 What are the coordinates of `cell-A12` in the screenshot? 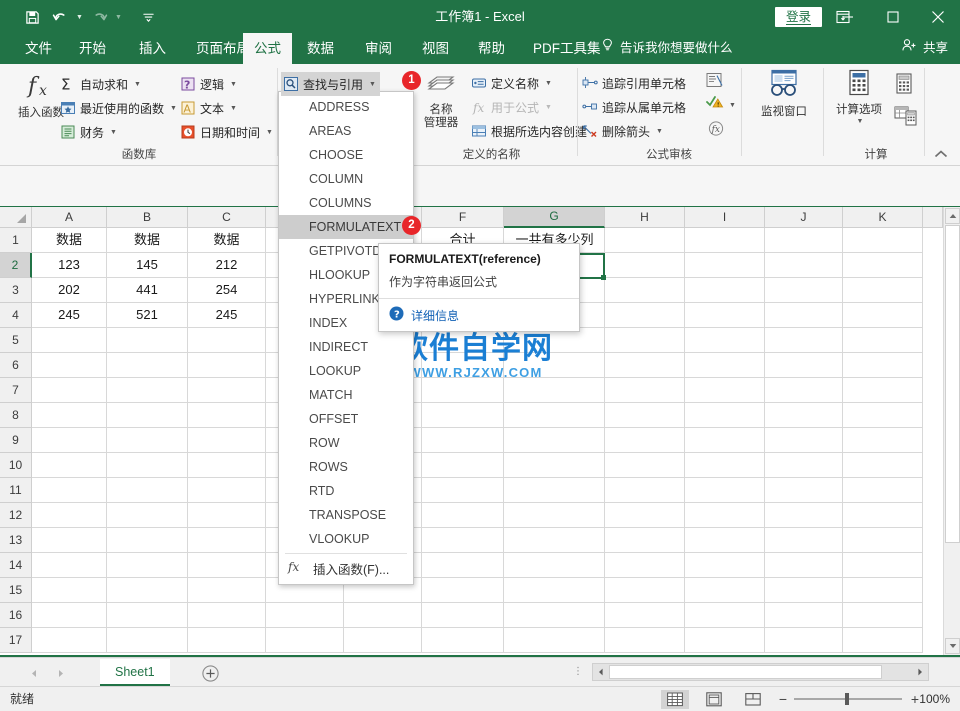 It's located at (69, 515).